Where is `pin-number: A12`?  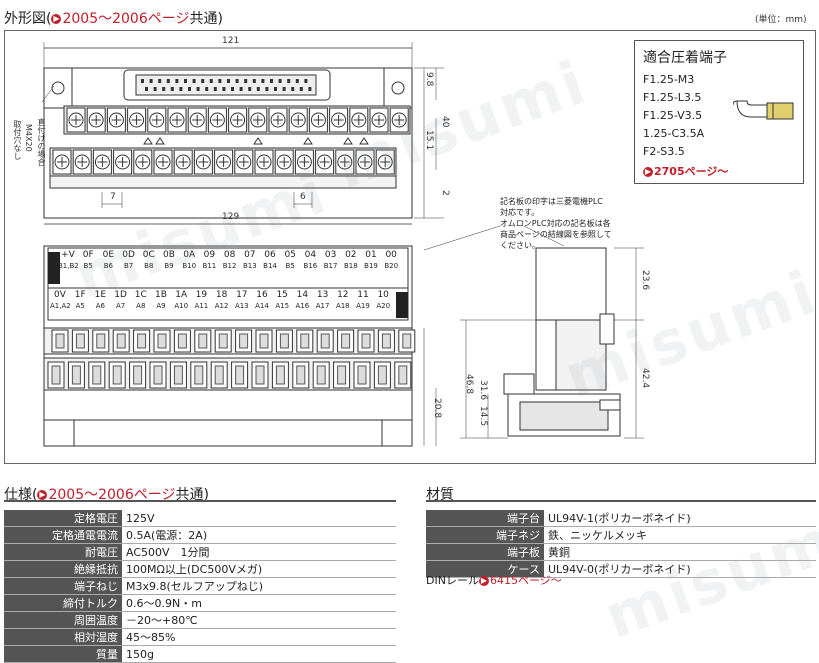 pin-number: A12 is located at coordinates (221, 306).